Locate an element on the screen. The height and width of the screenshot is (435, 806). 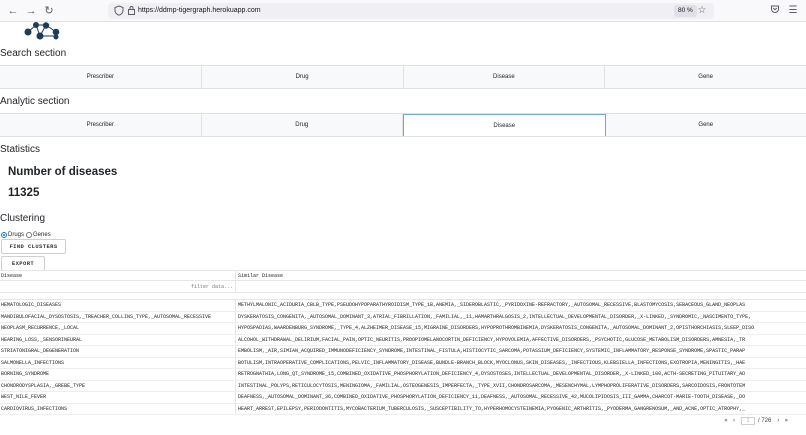
analytic-tabs: Prescriber Drug Disease Gene is located at coordinates (403, 125).